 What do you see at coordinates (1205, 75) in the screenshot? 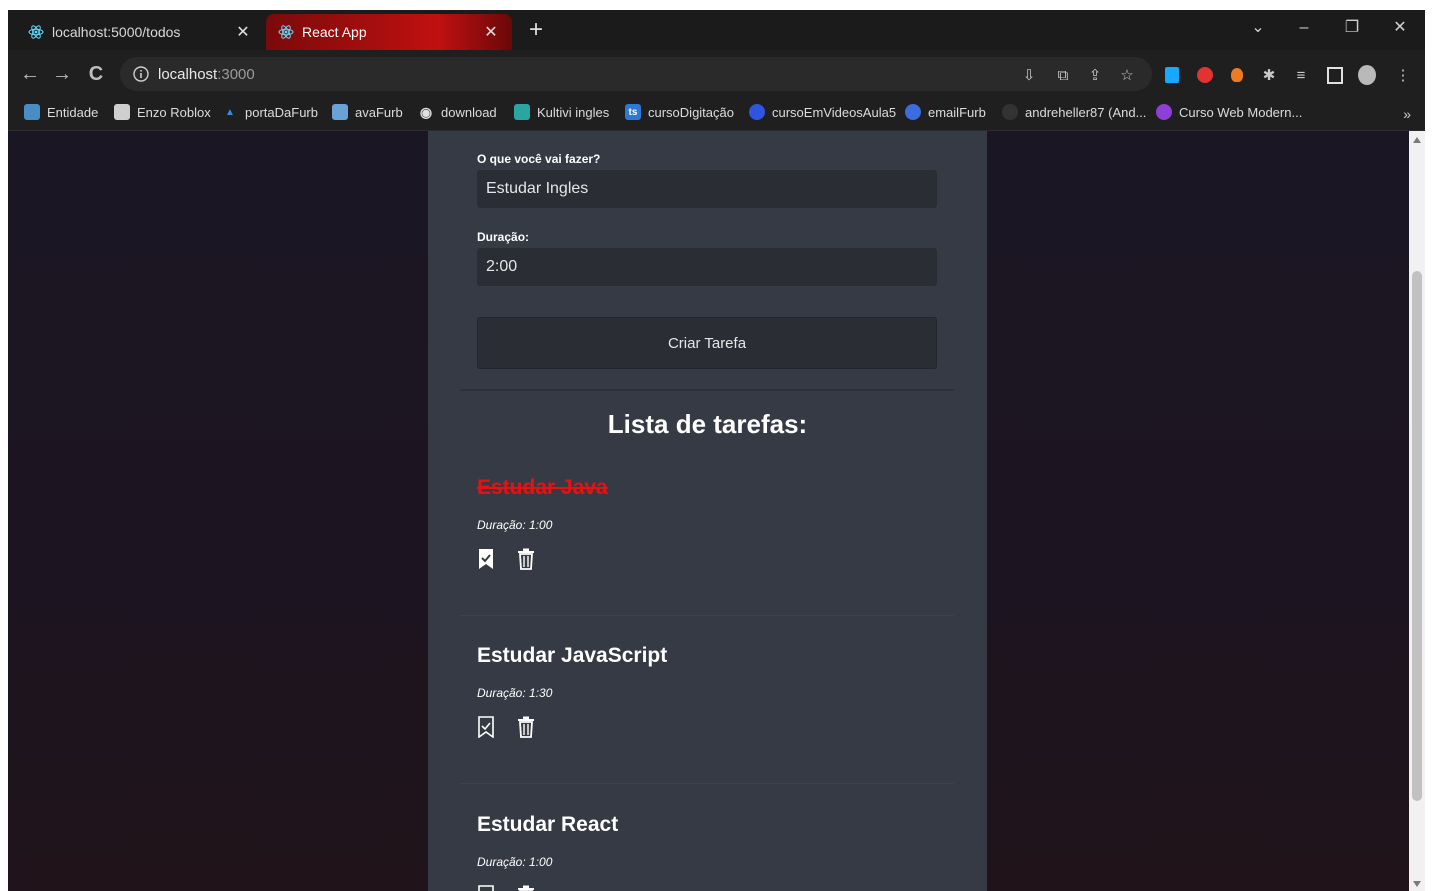
I see `adblock-icon` at bounding box center [1205, 75].